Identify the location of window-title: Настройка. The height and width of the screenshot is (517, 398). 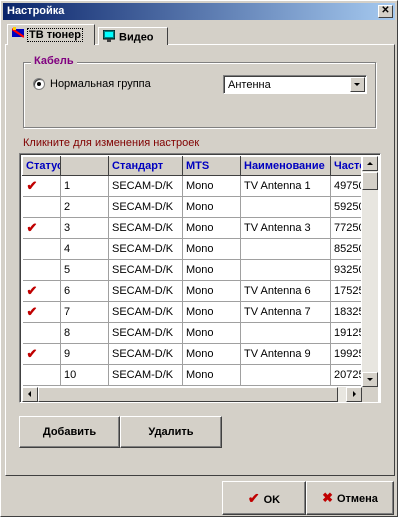
(36, 11).